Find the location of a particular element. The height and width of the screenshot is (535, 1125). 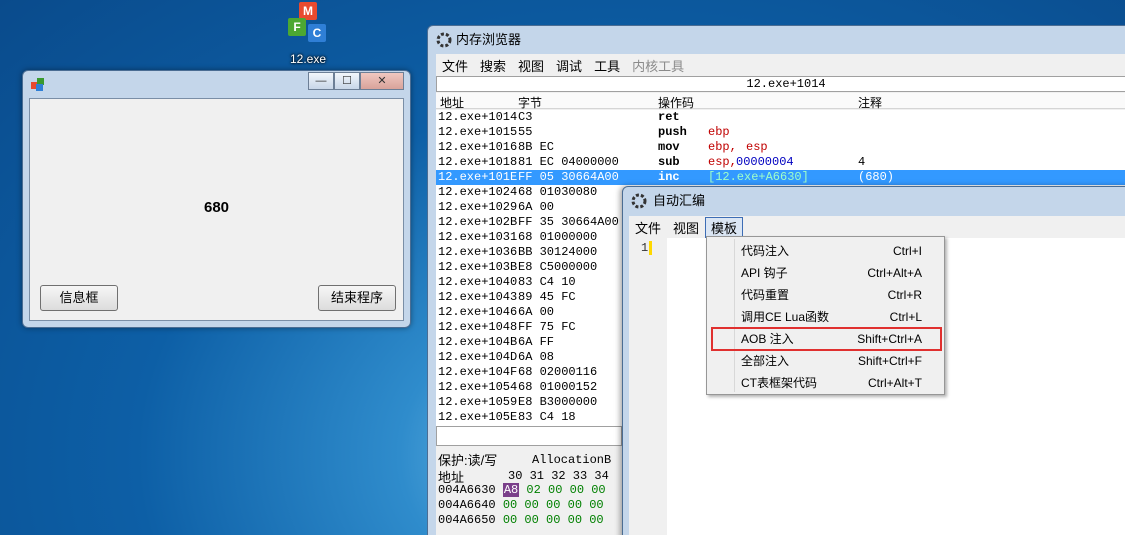

menu-kernel-tools: 内核工具 is located at coordinates (658, 65).